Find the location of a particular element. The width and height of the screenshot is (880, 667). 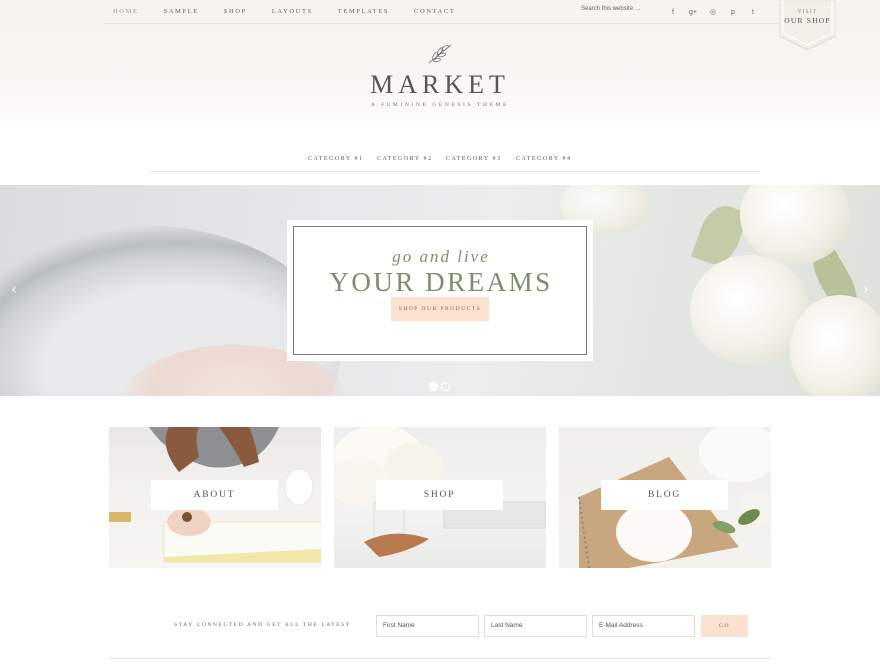

site-tagline: A Feminine Genesis Theme is located at coordinates (440, 105).